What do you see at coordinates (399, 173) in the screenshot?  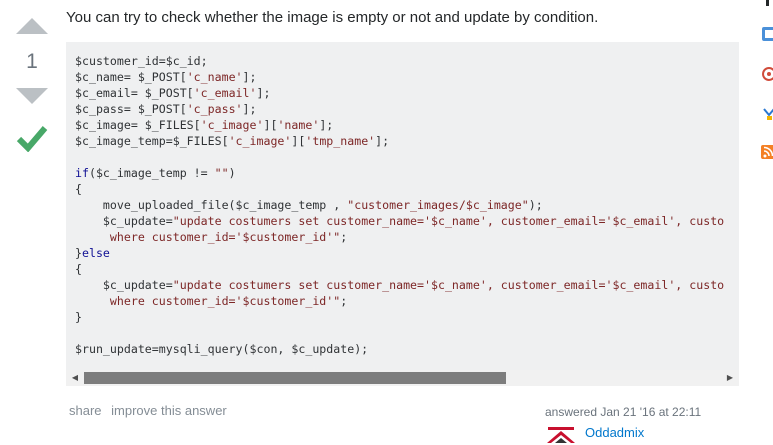 I see `code-line: if($c_image_temp != "")` at bounding box center [399, 173].